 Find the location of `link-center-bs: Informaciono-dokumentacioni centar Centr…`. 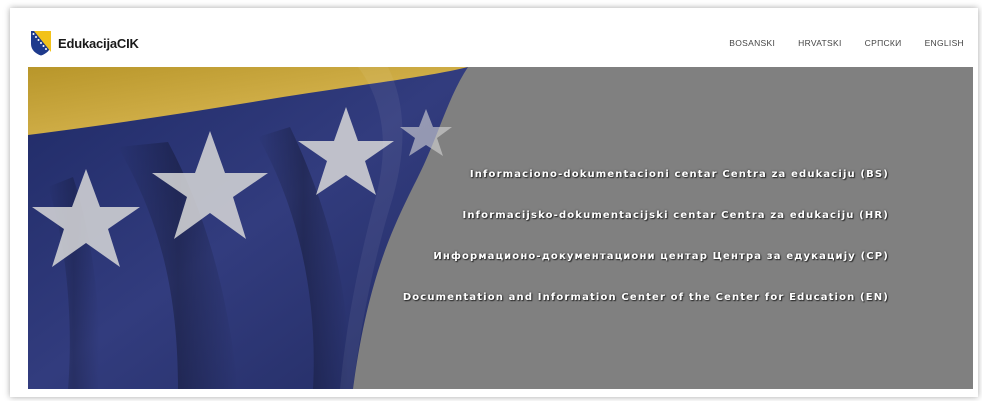

link-center-bs: Informaciono-dokumentacioni centar Centr… is located at coordinates (679, 175).